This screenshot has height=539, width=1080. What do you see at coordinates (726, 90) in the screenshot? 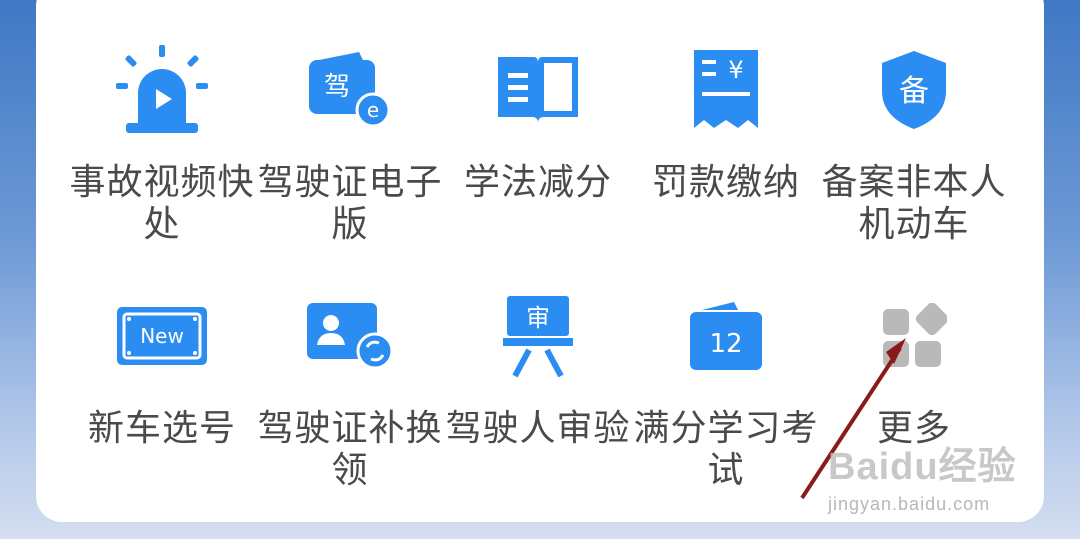
I see `fine-receipt-icon: ¥` at bounding box center [726, 90].